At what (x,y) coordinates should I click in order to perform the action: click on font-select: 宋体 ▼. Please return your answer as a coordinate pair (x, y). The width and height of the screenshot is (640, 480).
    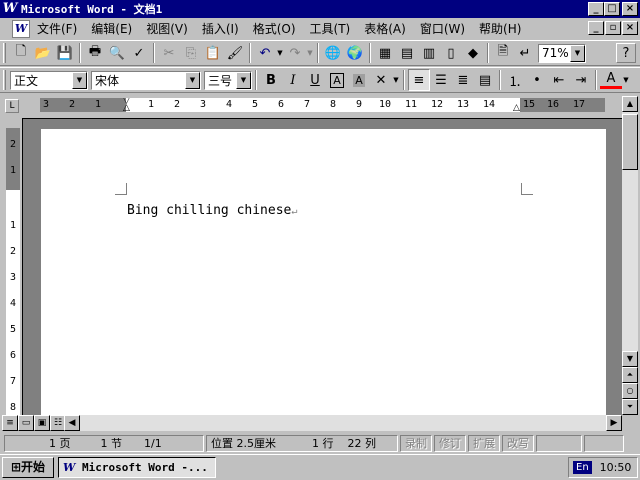
    Looking at the image, I should click on (146, 80).